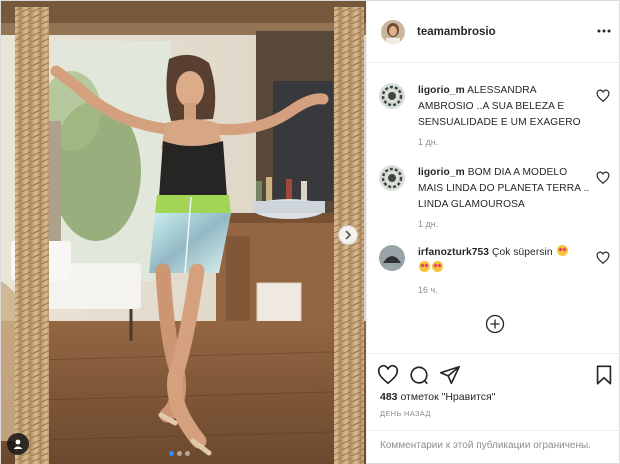 This screenshot has height=464, width=620. I want to click on bookmark-icon, so click(604, 375).